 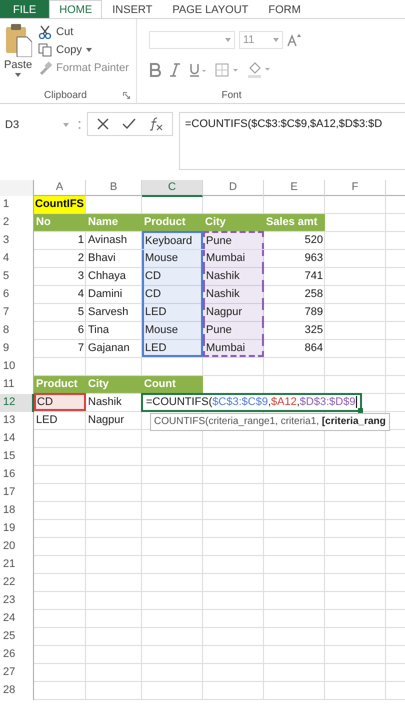 I want to click on table-cell-text: 2, so click(x=80, y=258).